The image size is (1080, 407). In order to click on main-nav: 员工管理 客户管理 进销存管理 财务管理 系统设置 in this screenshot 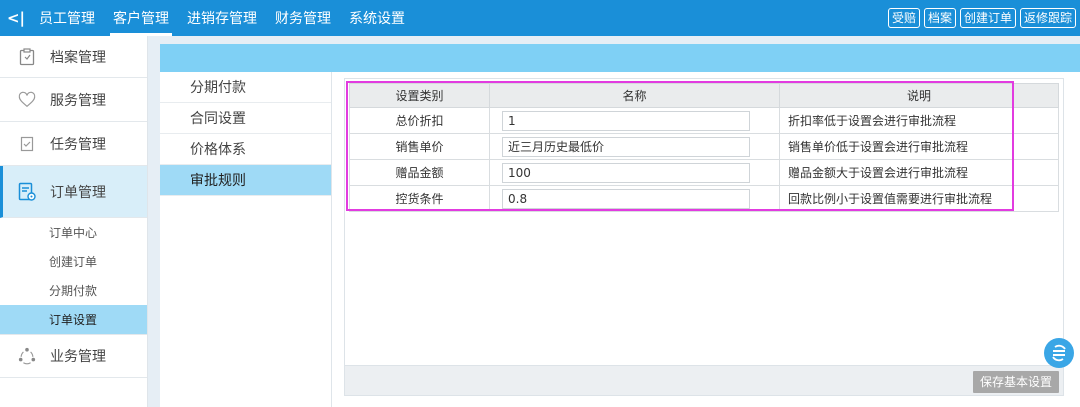, I will do `click(224, 18)`.